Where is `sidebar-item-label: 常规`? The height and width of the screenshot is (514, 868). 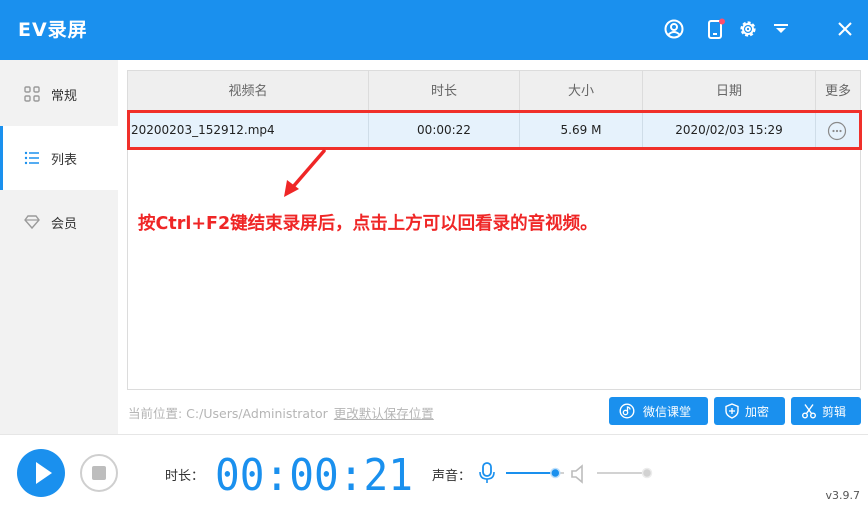
sidebar-item-label: 常规 is located at coordinates (64, 96).